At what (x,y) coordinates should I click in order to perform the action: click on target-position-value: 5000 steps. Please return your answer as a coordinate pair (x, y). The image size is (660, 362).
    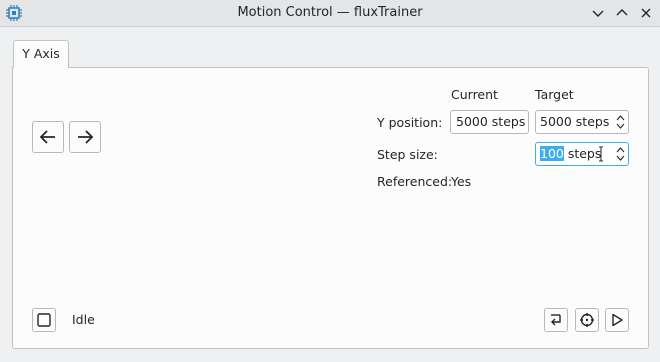
    Looking at the image, I should click on (575, 121).